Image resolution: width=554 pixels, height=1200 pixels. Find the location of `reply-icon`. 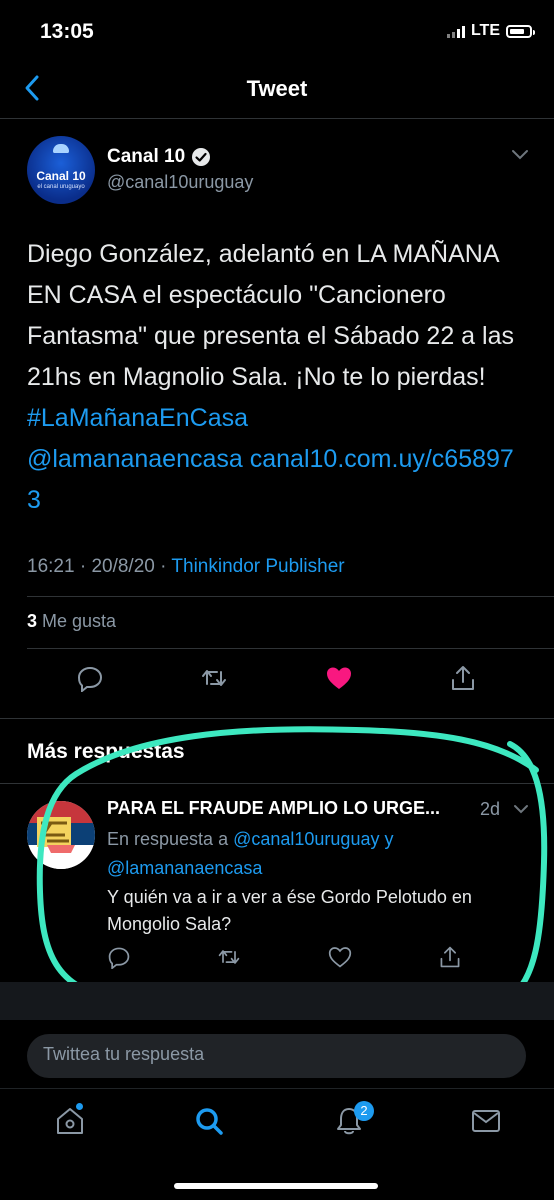

reply-icon is located at coordinates (90, 680).